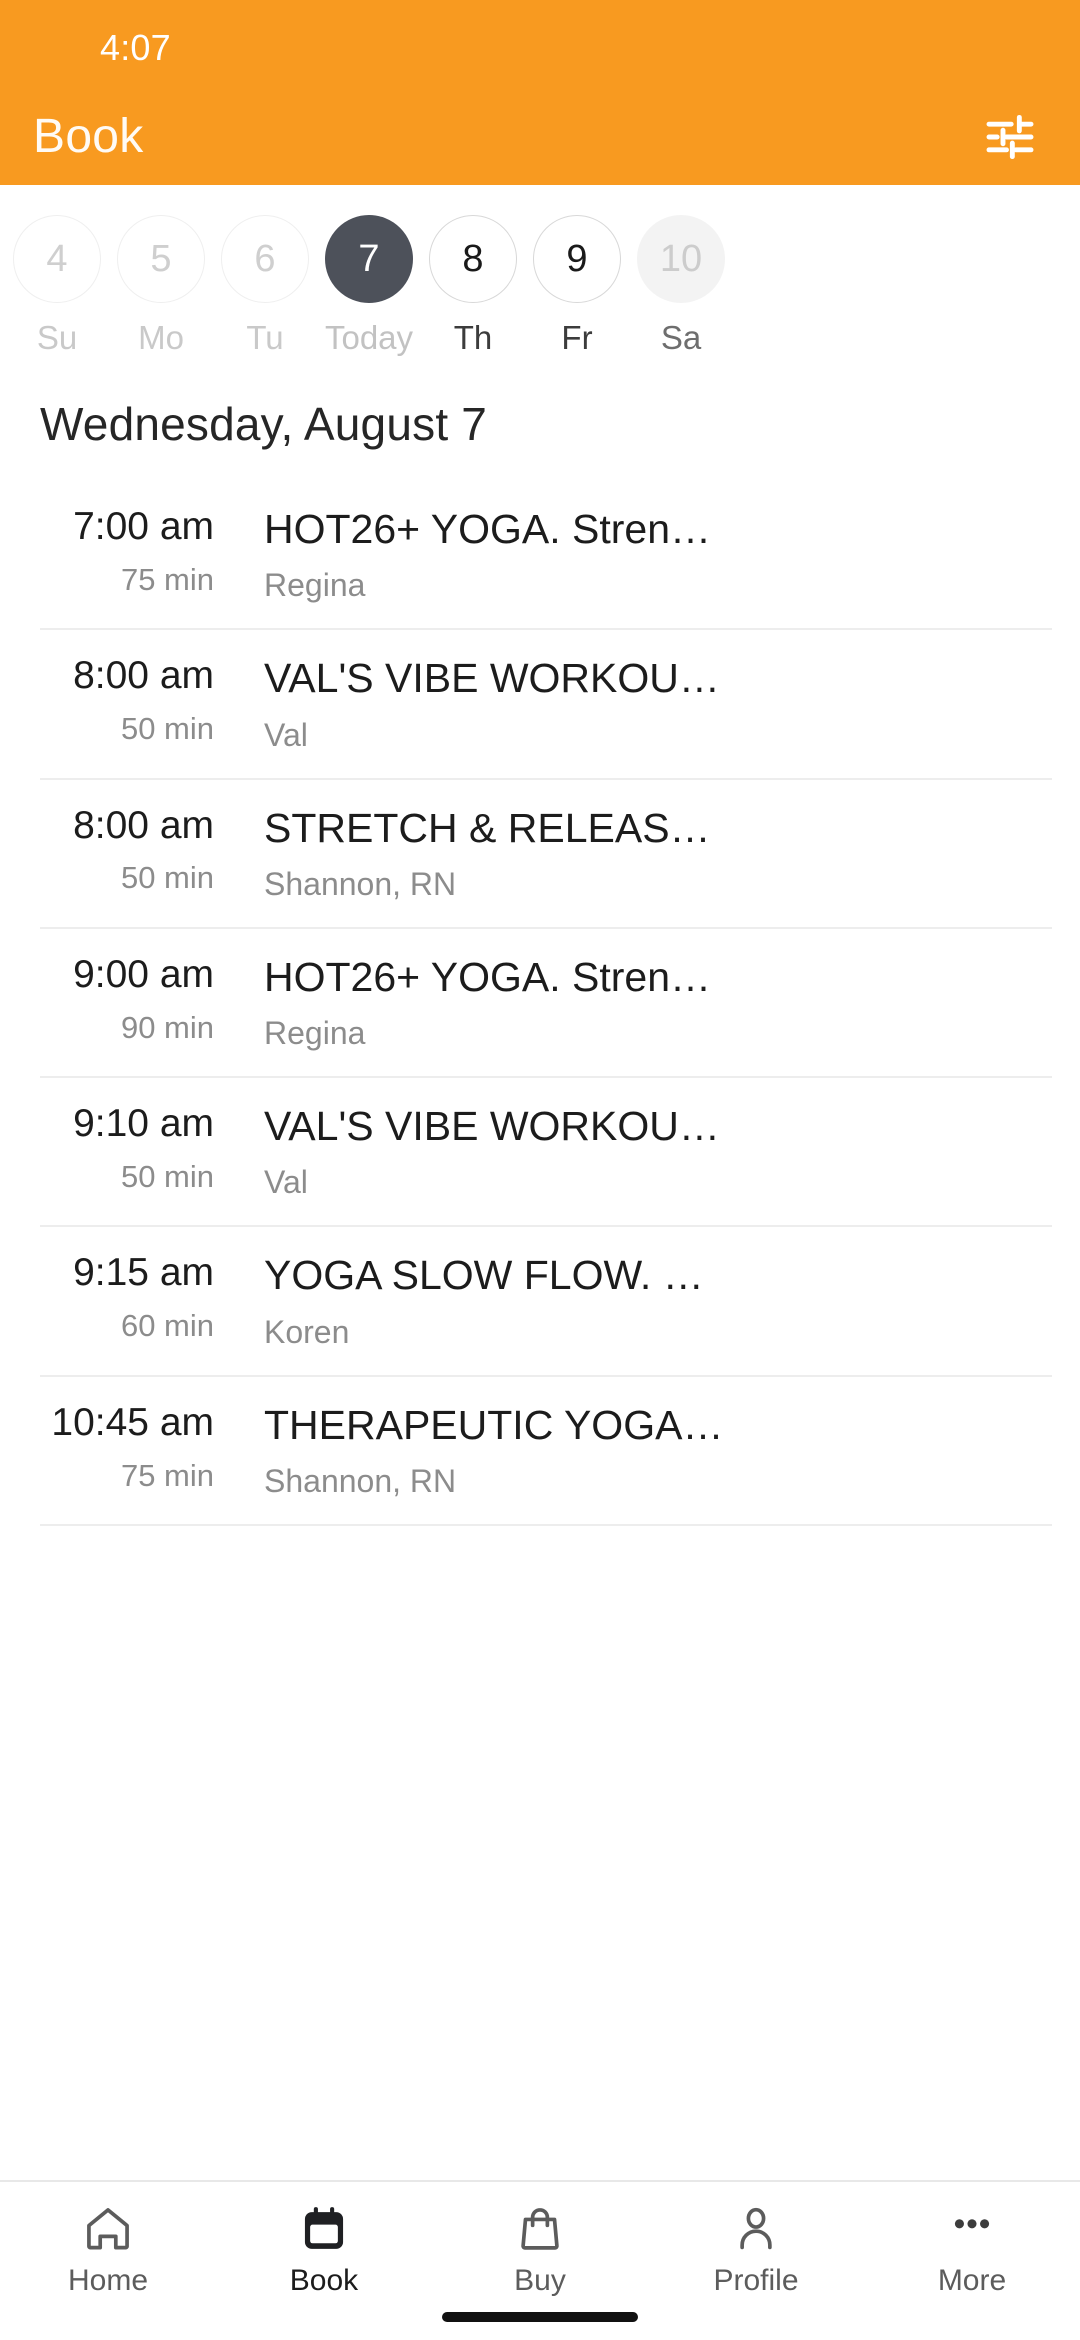 Image resolution: width=1080 pixels, height=2340 pixels. Describe the element at coordinates (540, 2229) in the screenshot. I see `bag-icon` at that location.